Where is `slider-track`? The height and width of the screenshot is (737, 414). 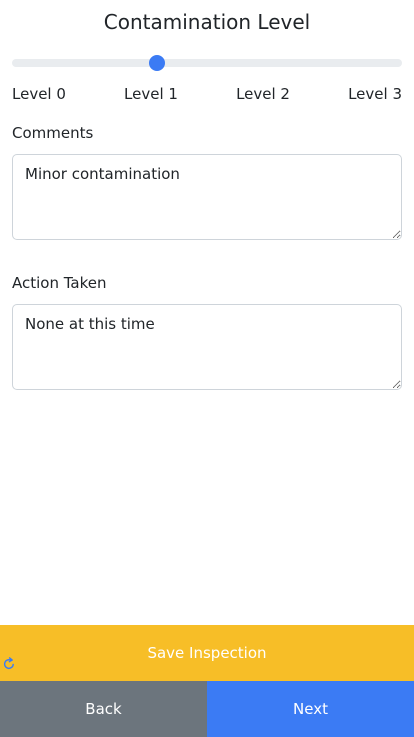
slider-track is located at coordinates (207, 63).